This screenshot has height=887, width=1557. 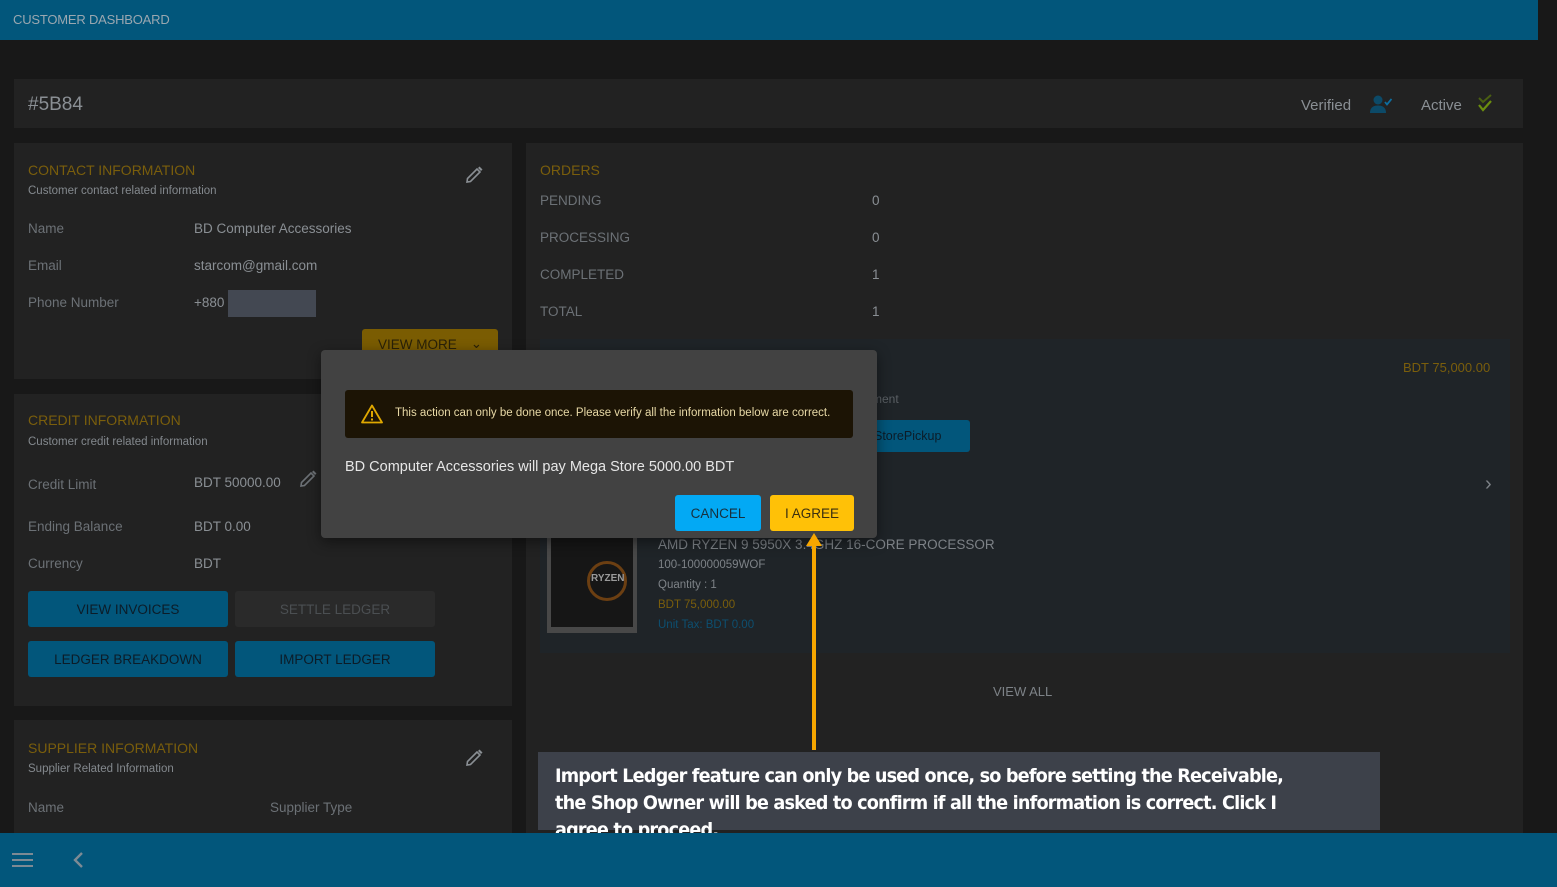 What do you see at coordinates (104, 420) in the screenshot?
I see `credit-section-title: CREDIT INFORMATION` at bounding box center [104, 420].